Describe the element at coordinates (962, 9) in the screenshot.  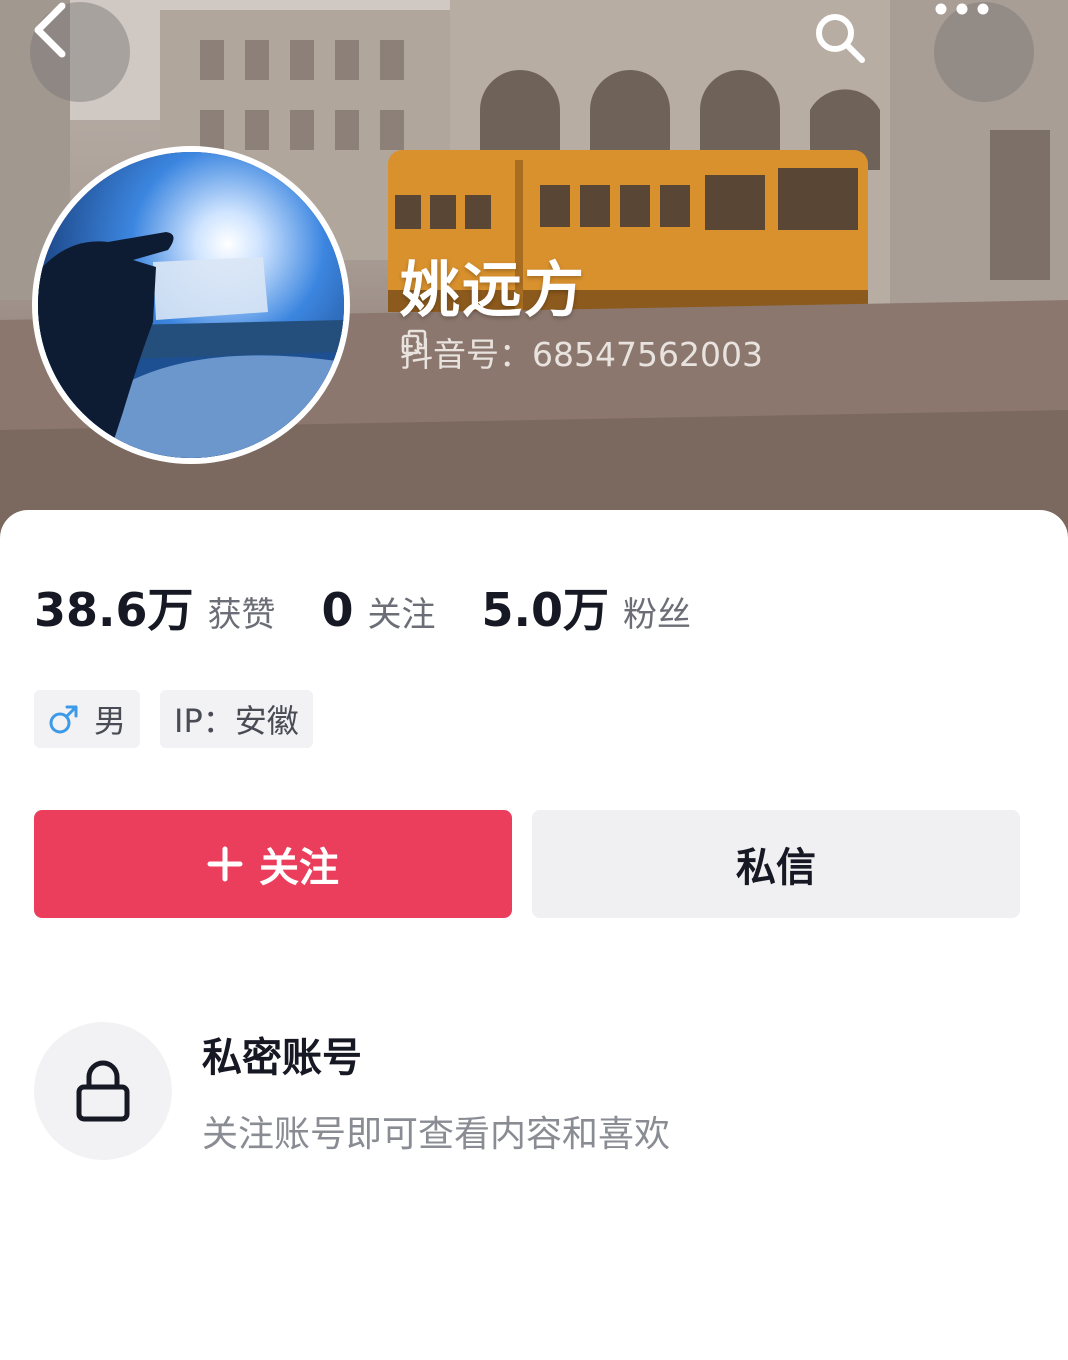
I see `more-icon` at that location.